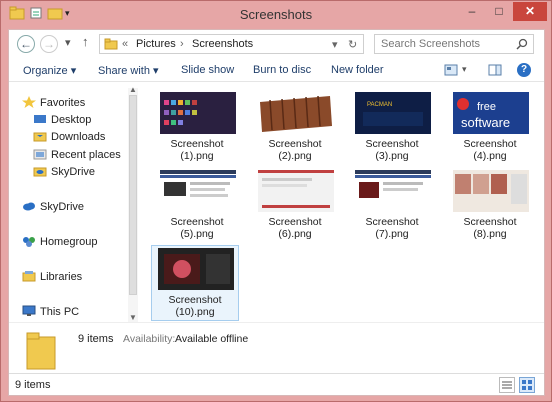 The width and height of the screenshot is (552, 402). What do you see at coordinates (40, 171) in the screenshot?
I see `skydrive-folder-icon` at bounding box center [40, 171].